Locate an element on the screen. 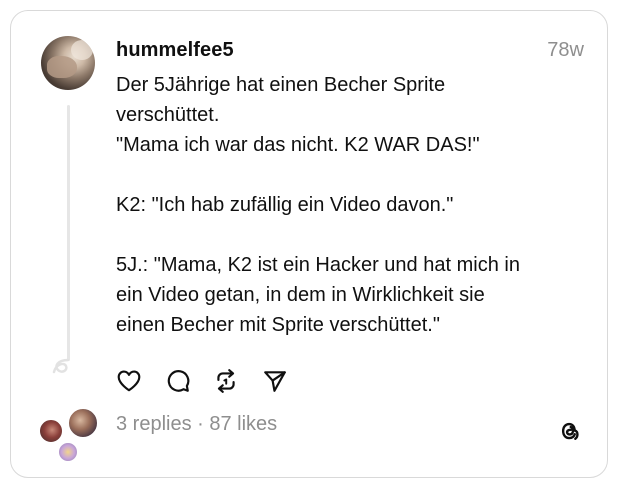  avatar-photo-detail is located at coordinates (62, 67).